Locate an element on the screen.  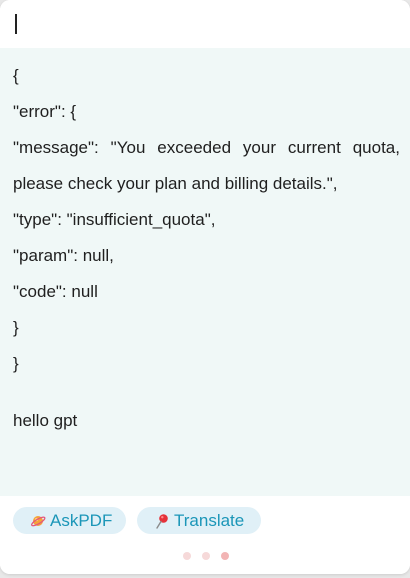
pin-icon is located at coordinates (162, 521).